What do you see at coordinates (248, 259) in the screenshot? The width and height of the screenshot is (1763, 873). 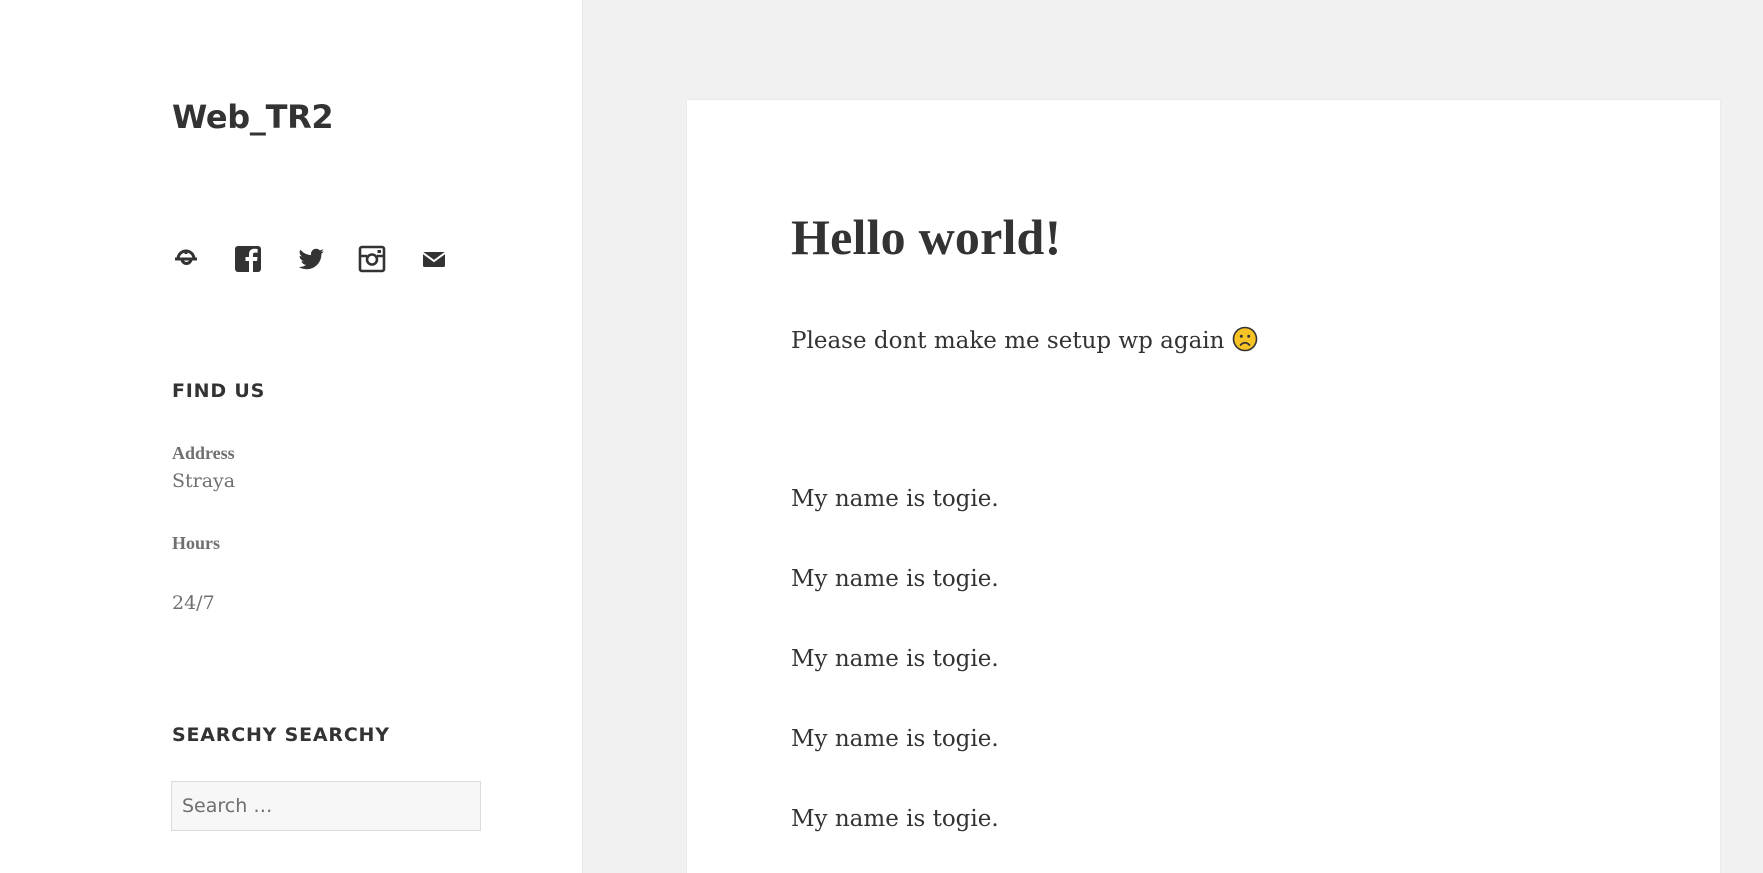 I see `facebook-icon` at bounding box center [248, 259].